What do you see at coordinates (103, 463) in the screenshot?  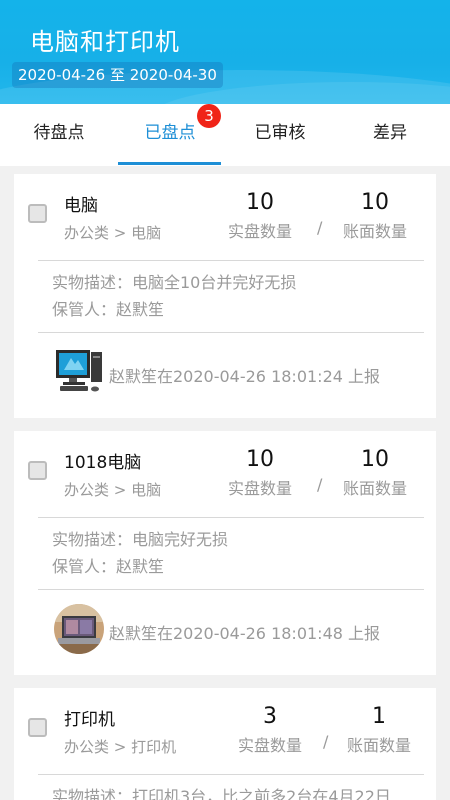 I see `item-name: 1018电脑` at bounding box center [103, 463].